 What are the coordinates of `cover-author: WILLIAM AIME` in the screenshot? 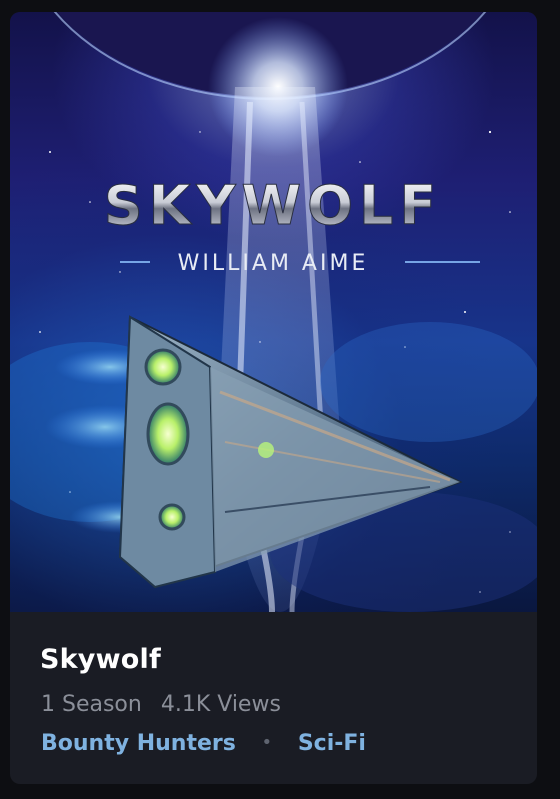 It's located at (273, 263).